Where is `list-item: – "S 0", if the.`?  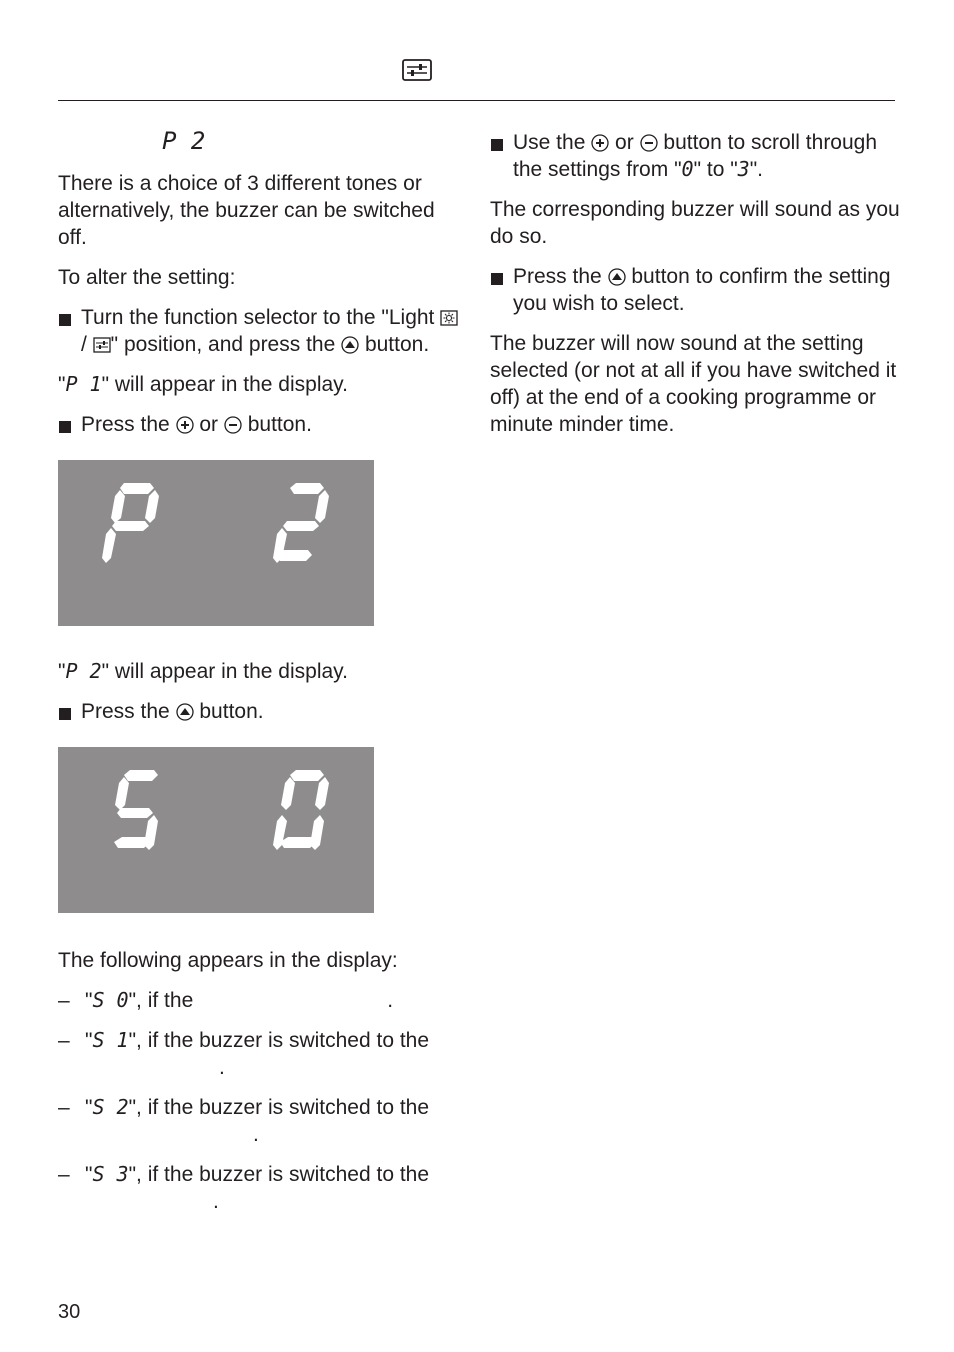 list-item: – "S 0", if the. is located at coordinates (226, 1000).